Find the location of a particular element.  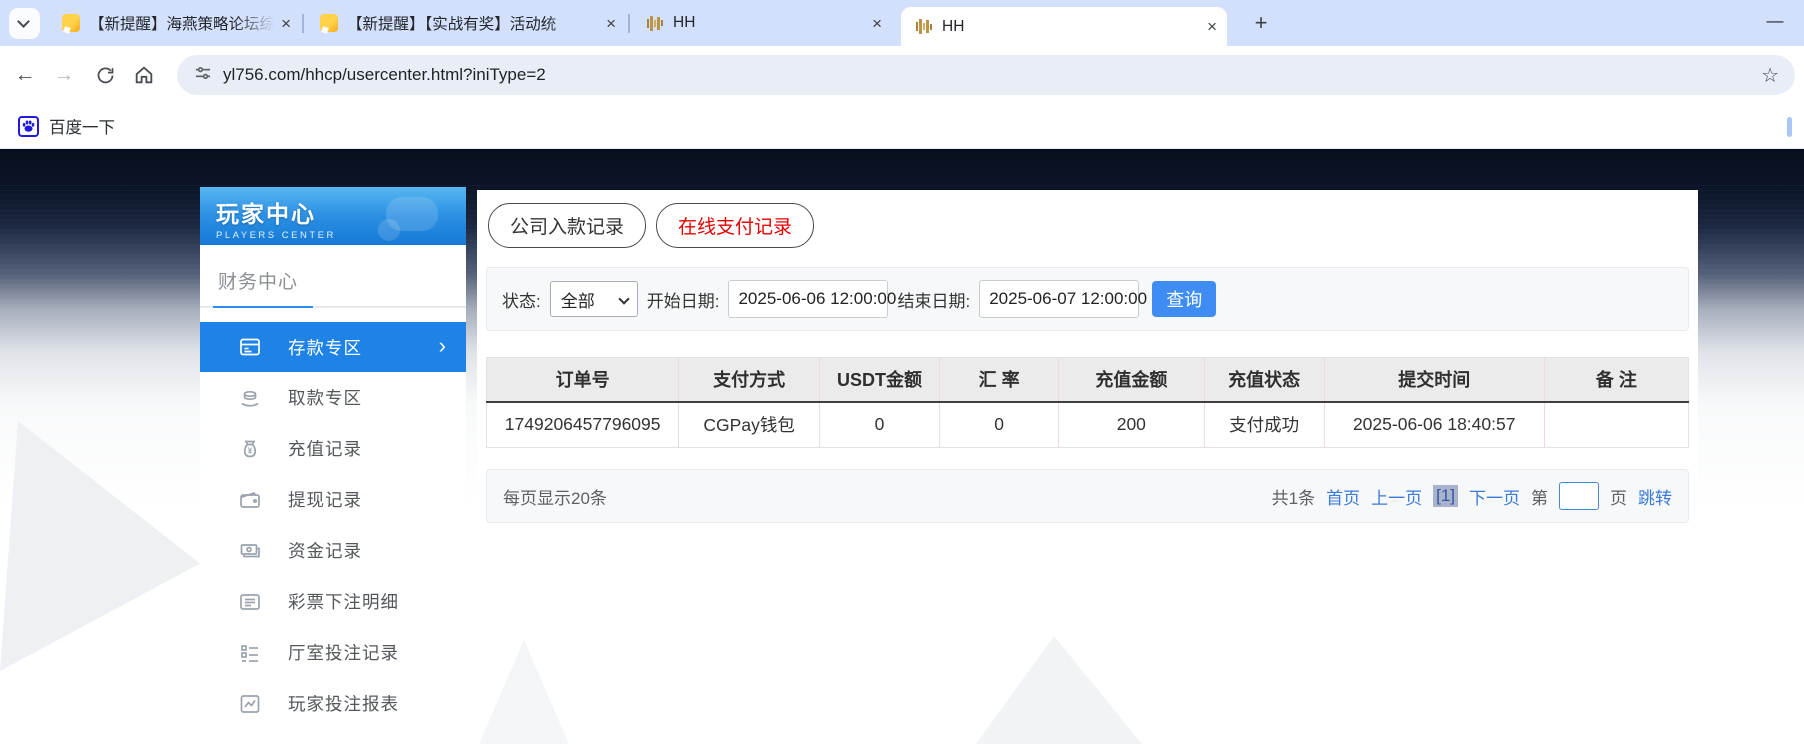

cell-recharge-status: 支付成功 is located at coordinates (1264, 424).